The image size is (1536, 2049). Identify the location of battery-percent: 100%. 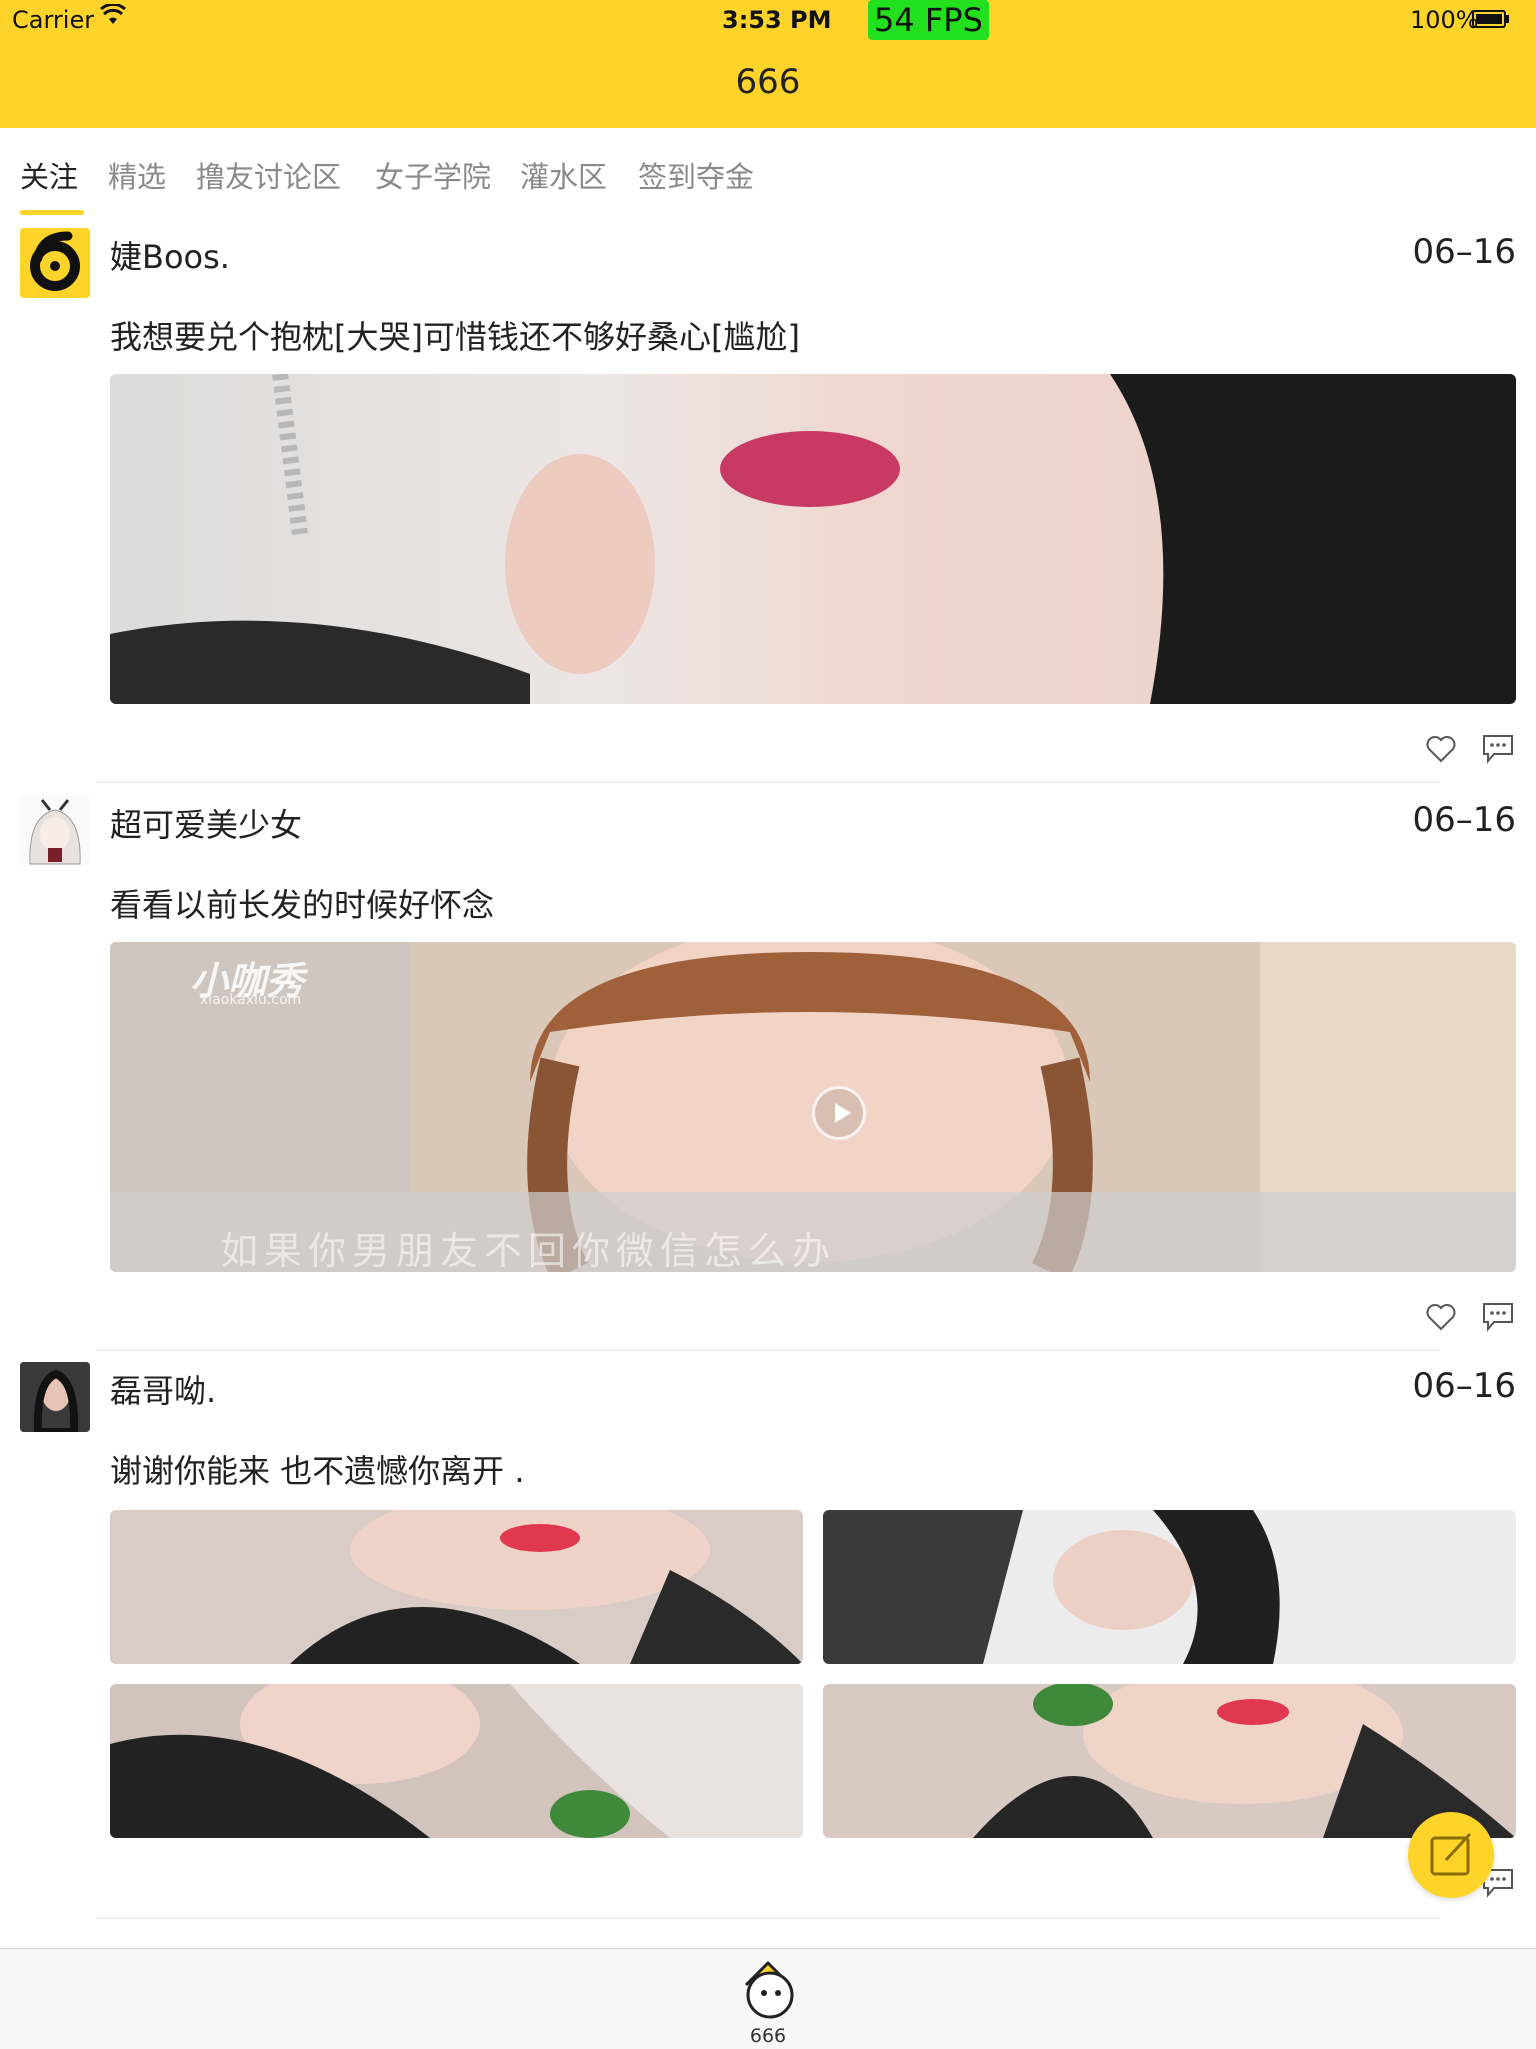
(1444, 20).